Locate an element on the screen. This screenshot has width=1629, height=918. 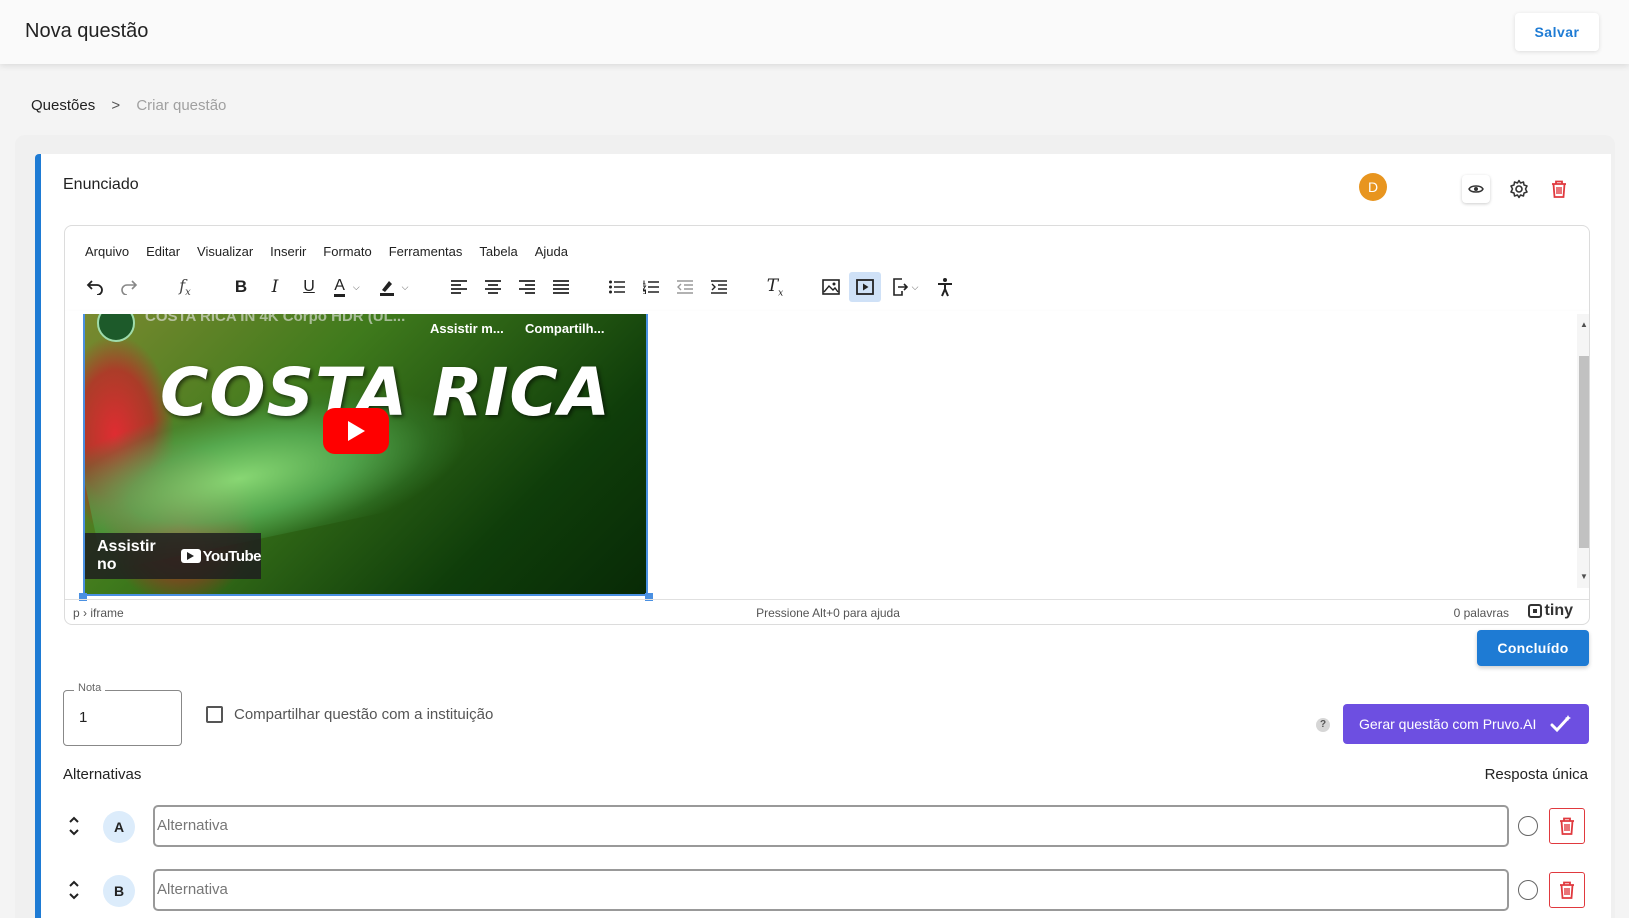
watch-on-youtube-button: Assistir no YouTube is located at coordinates (173, 556).